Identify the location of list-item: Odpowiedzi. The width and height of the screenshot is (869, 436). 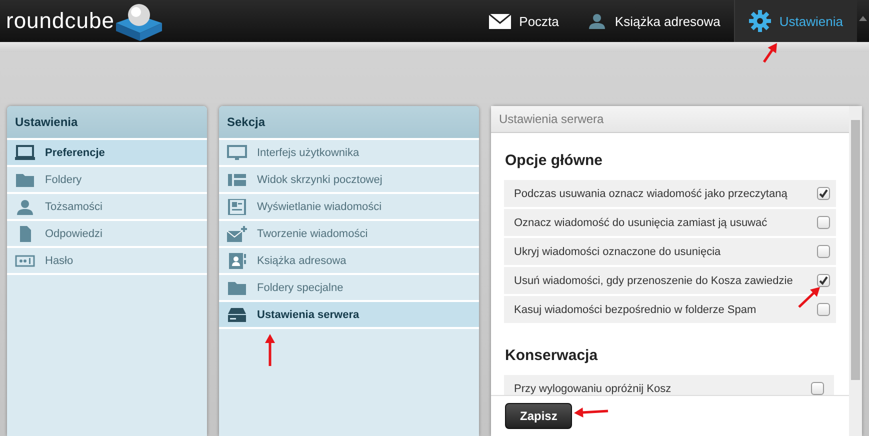
(107, 234).